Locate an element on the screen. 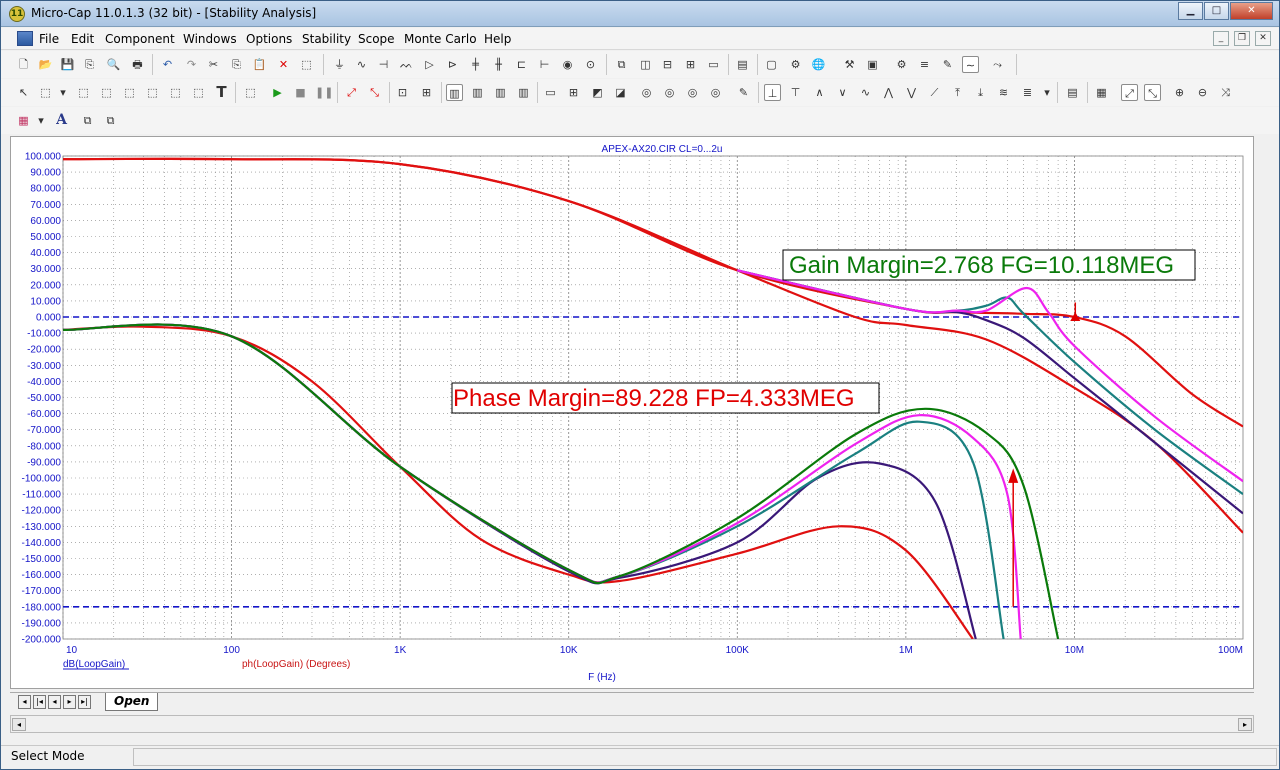 The height and width of the screenshot is (770, 1280). pan-icon: ⤨ is located at coordinates (1225, 92).